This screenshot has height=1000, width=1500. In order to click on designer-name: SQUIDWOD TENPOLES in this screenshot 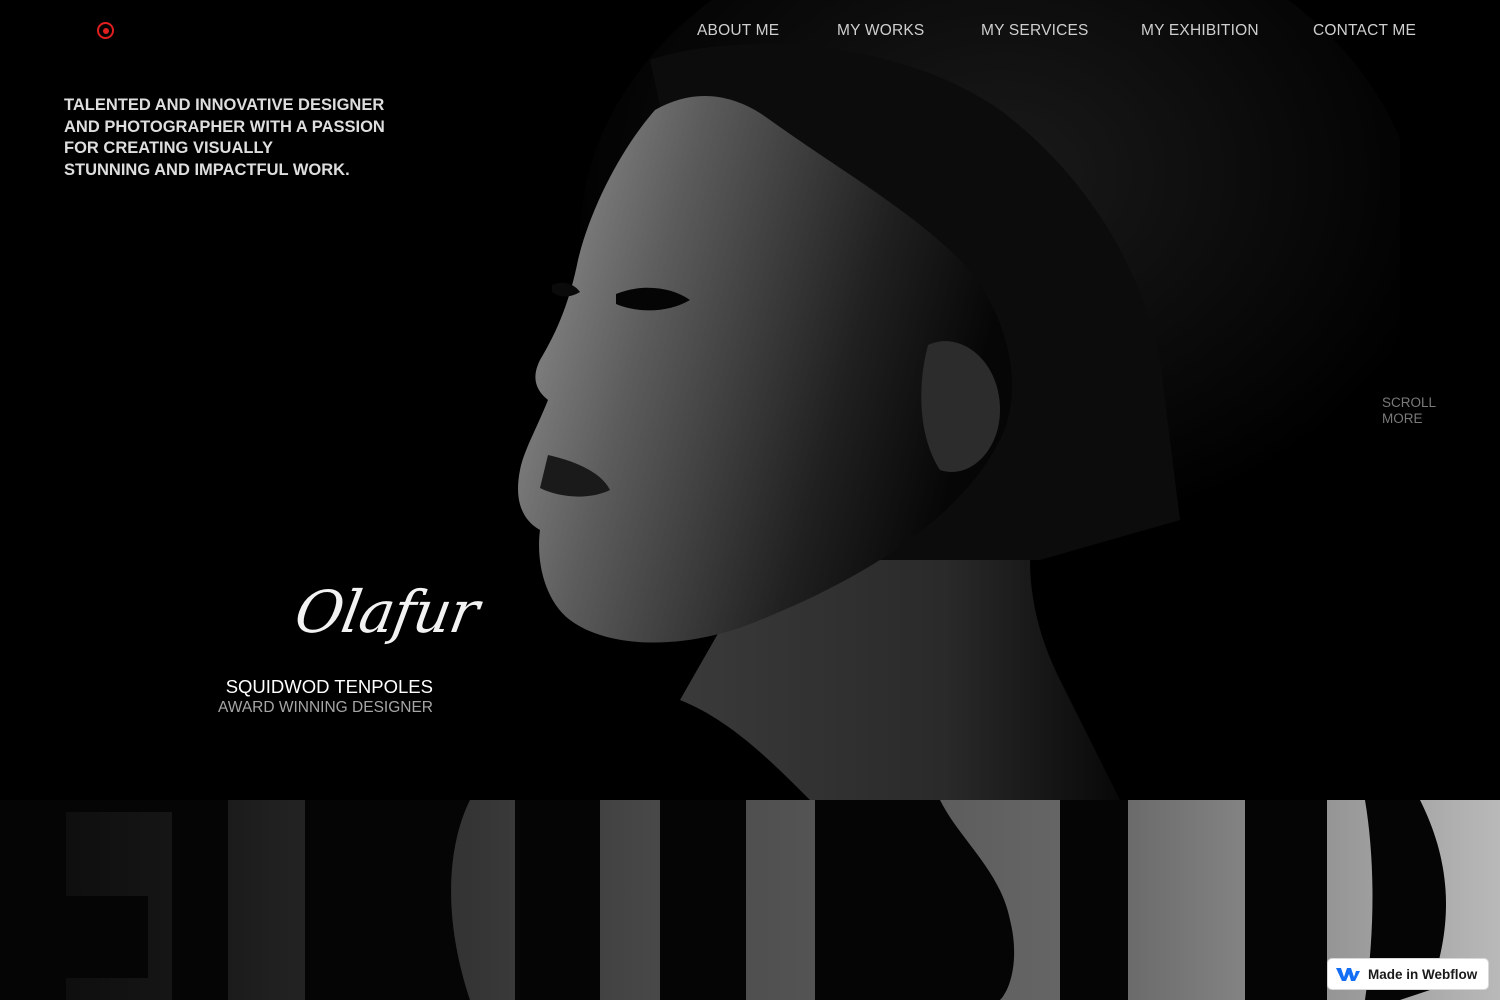, I will do `click(329, 686)`.